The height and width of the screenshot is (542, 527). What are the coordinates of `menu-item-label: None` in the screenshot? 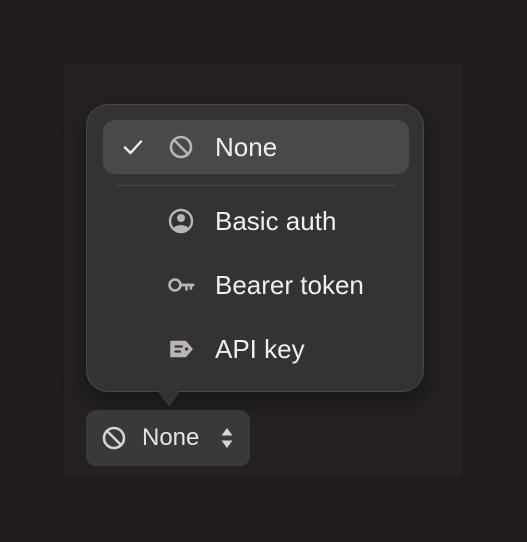 It's located at (246, 147).